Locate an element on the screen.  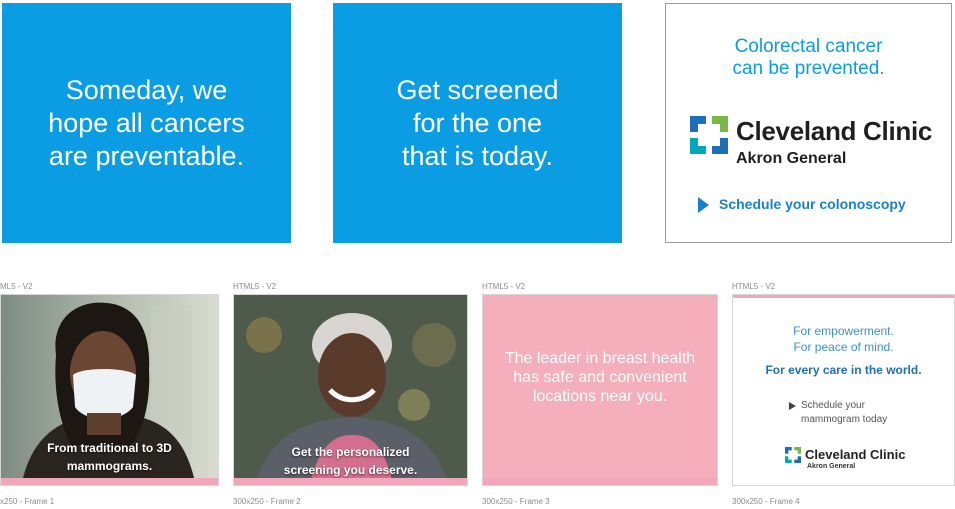
frame-4-label-bottom: 300x250 - Frame 4 is located at coordinates (766, 501).